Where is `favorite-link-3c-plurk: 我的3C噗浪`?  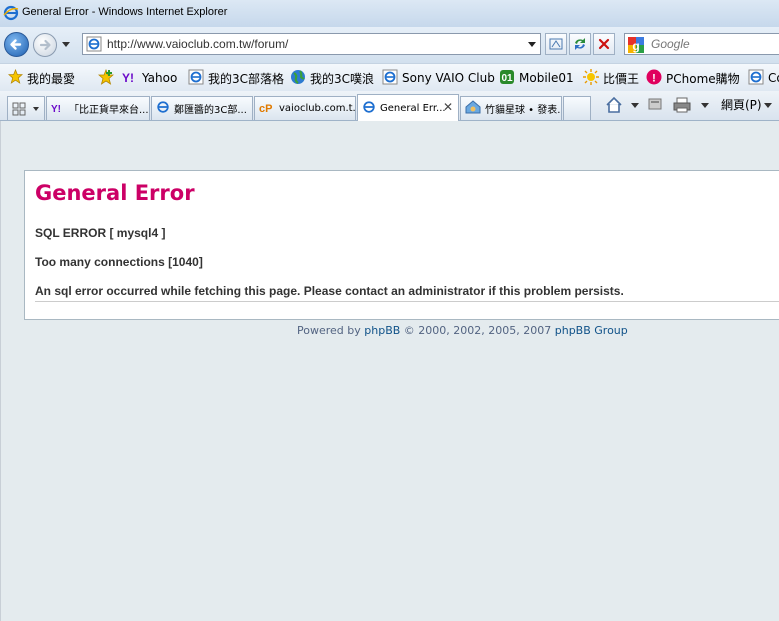 favorite-link-3c-plurk: 我的3C噗浪 is located at coordinates (332, 78).